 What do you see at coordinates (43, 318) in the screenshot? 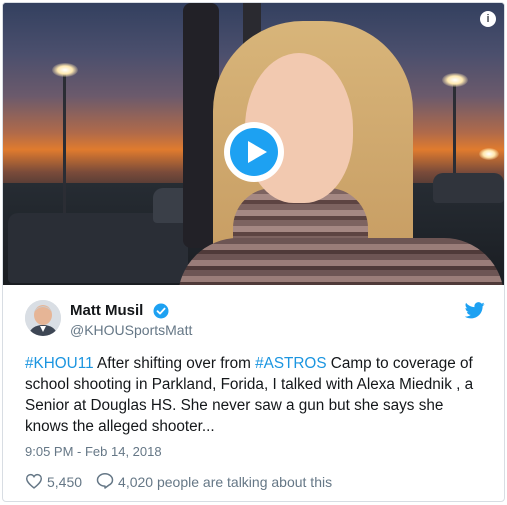
I see `avatar` at bounding box center [43, 318].